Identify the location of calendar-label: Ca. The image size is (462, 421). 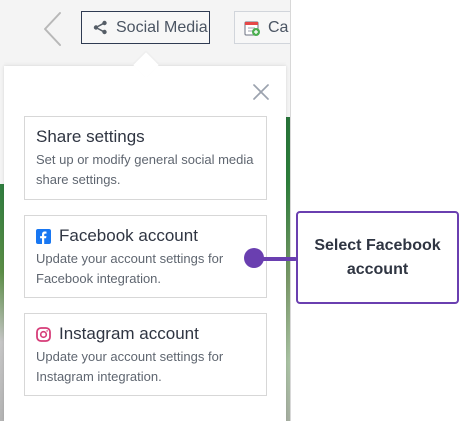
(278, 27).